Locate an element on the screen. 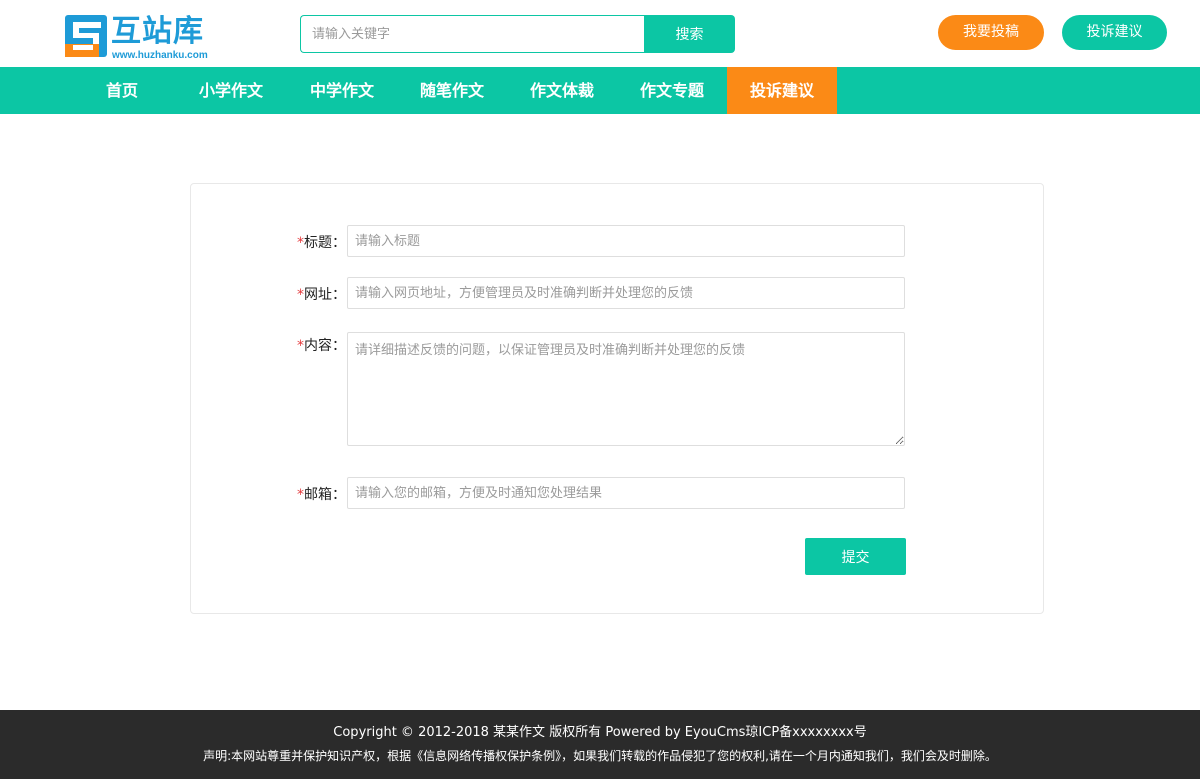 The width and height of the screenshot is (1200, 779). nav-item-primary-essay: 小学作文 is located at coordinates (231, 90).